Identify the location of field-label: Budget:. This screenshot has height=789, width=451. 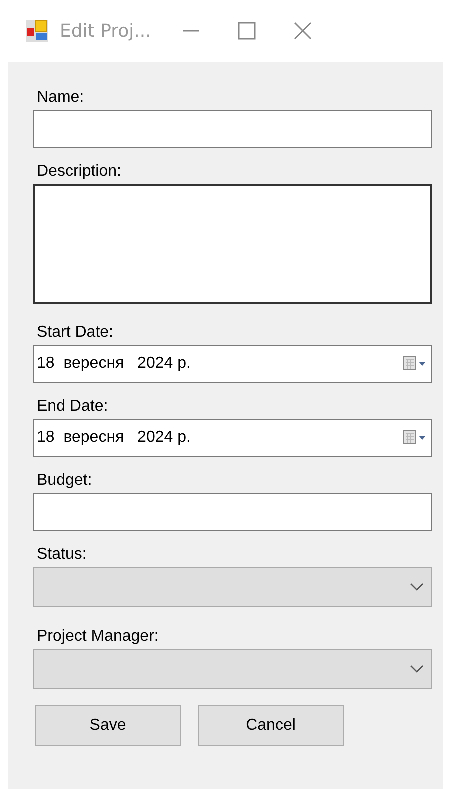
(65, 480).